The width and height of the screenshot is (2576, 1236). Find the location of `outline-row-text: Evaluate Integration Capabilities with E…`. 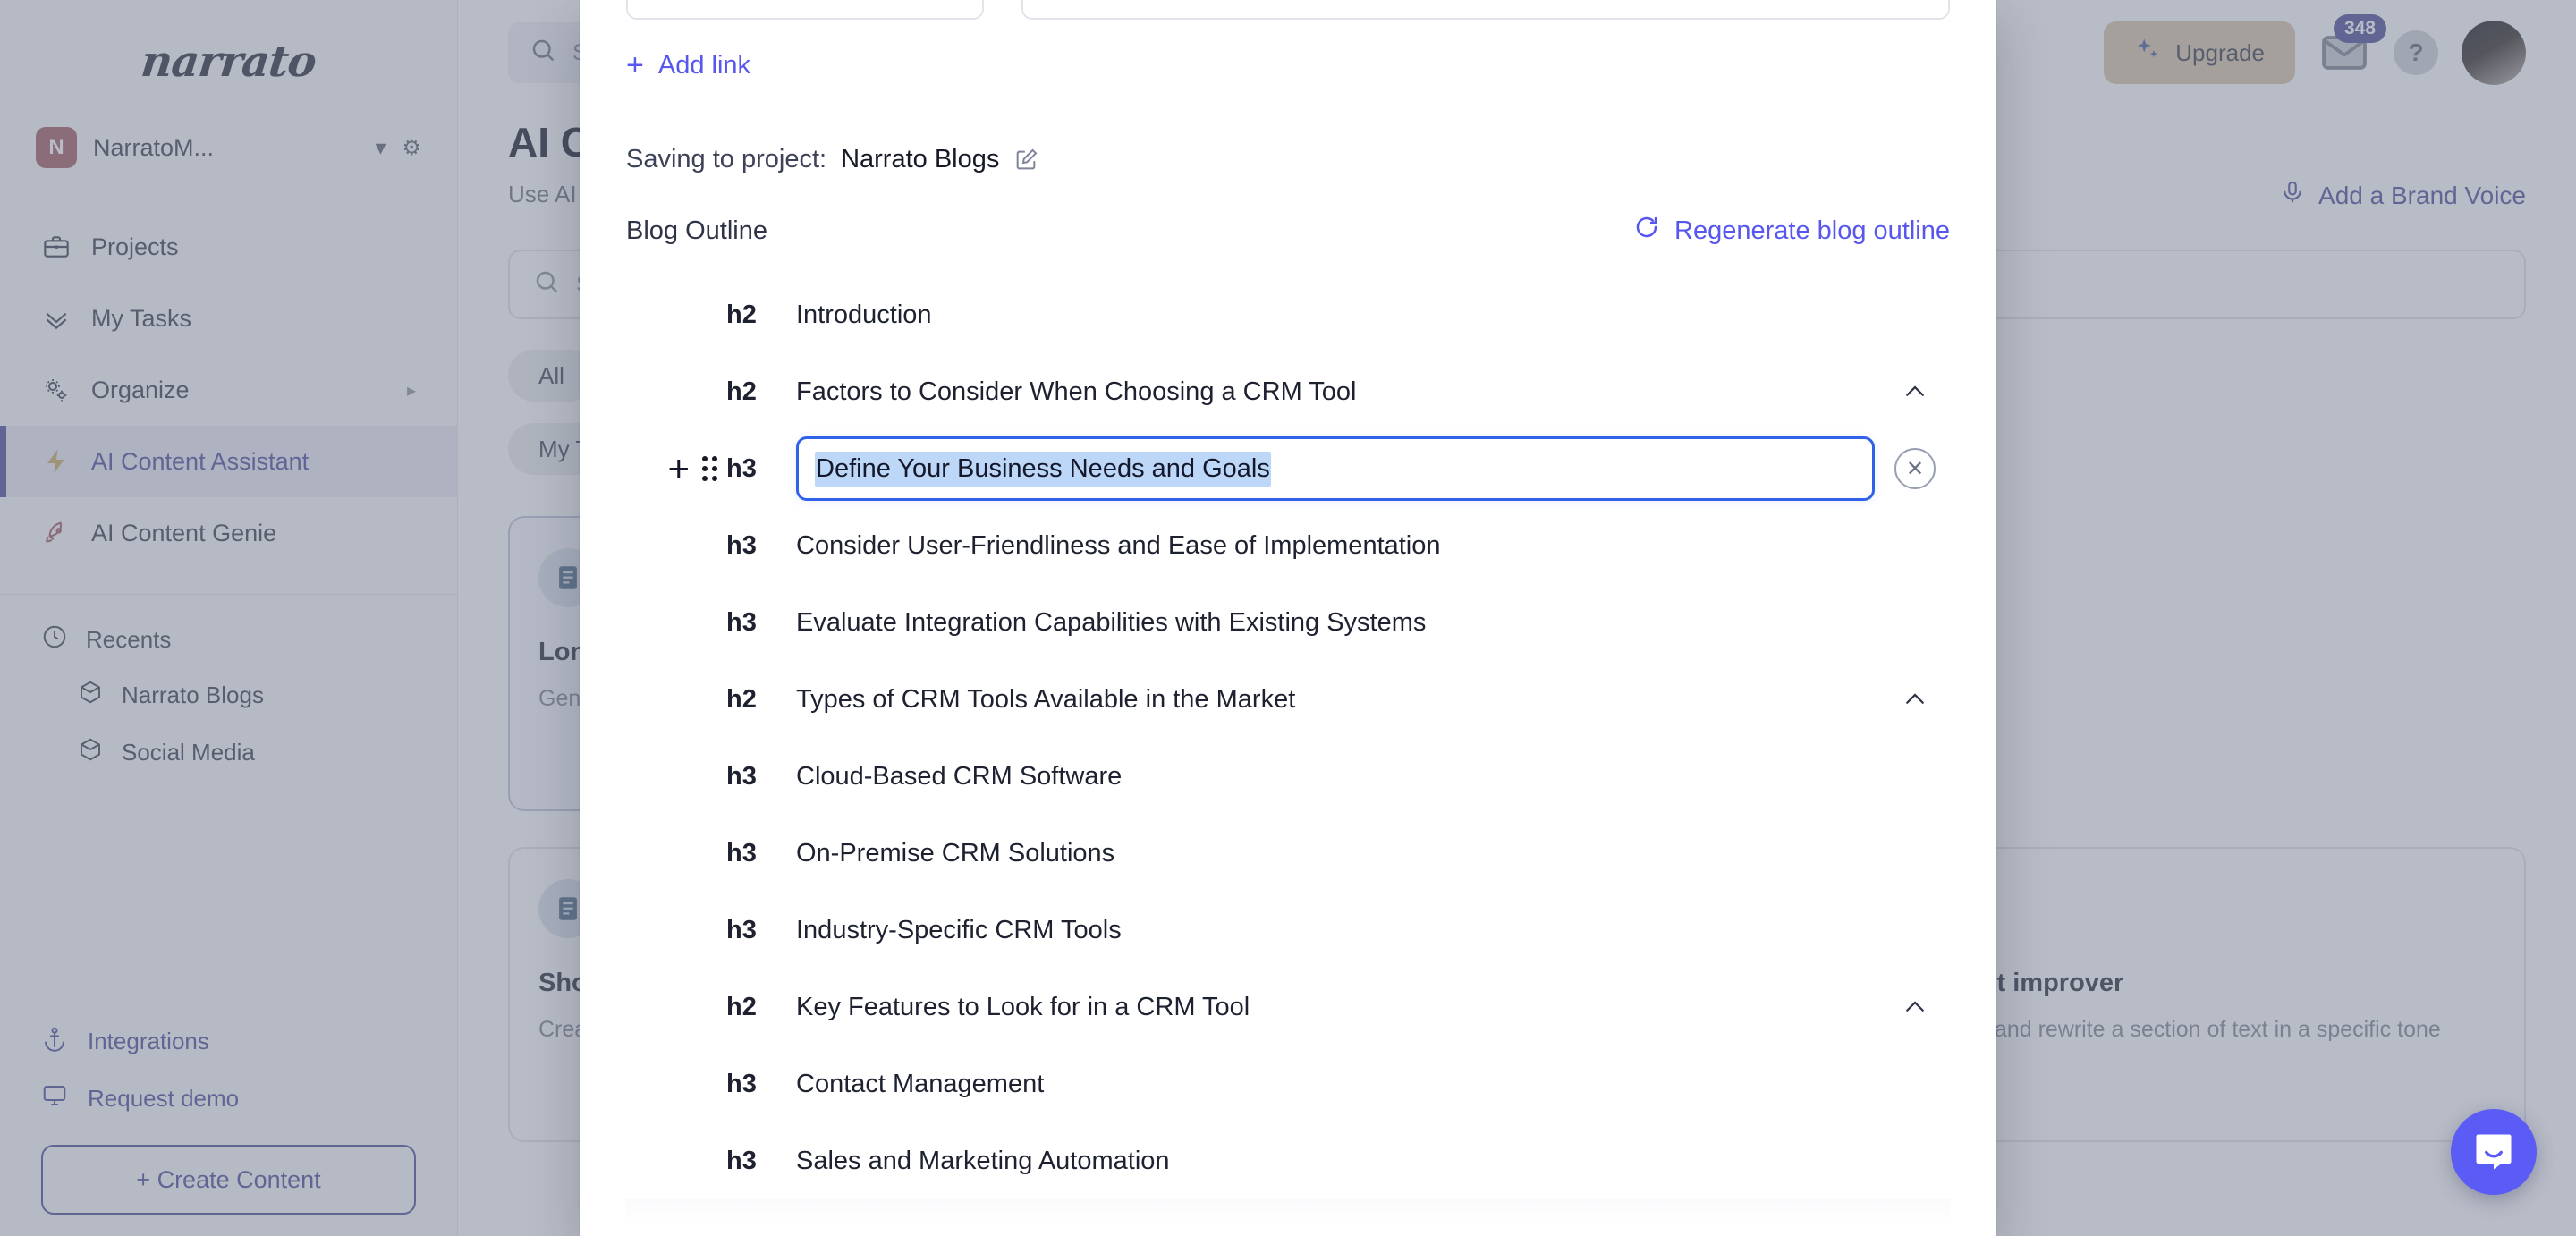

outline-row-text: Evaluate Integration Capabilities with E… is located at coordinates (1111, 622).